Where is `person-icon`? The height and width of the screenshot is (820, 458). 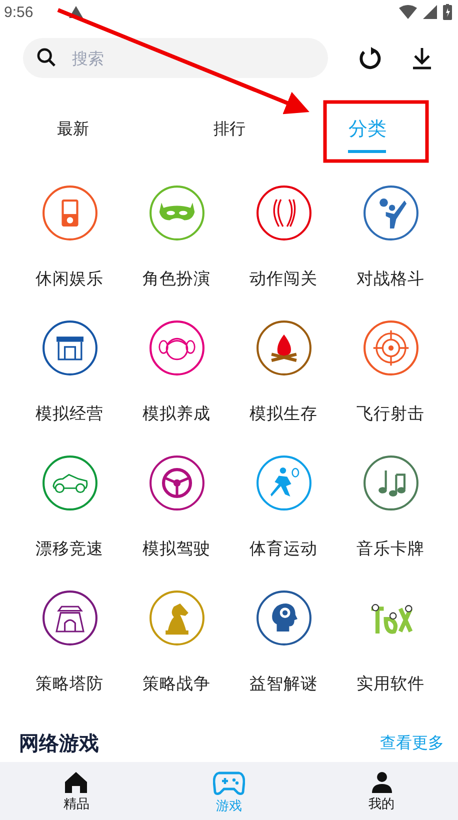 person-icon is located at coordinates (382, 782).